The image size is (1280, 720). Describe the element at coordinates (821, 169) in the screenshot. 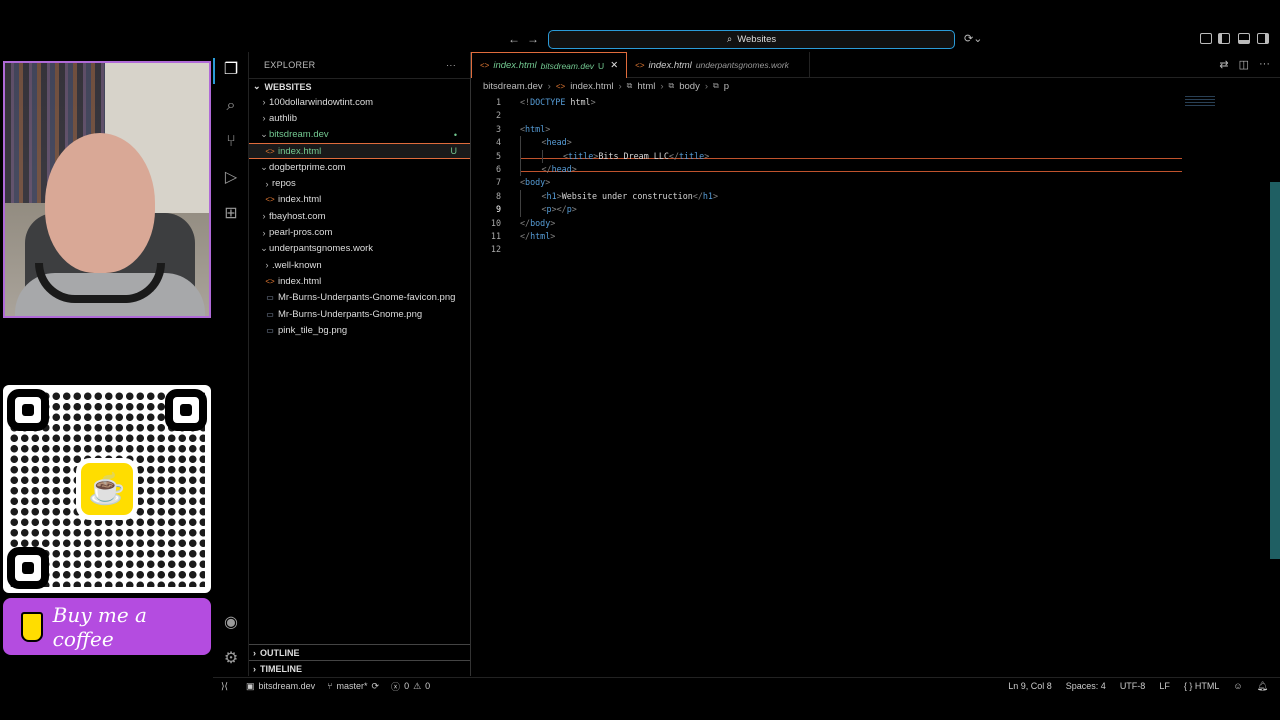

I see `code-line: 6 </head>` at that location.